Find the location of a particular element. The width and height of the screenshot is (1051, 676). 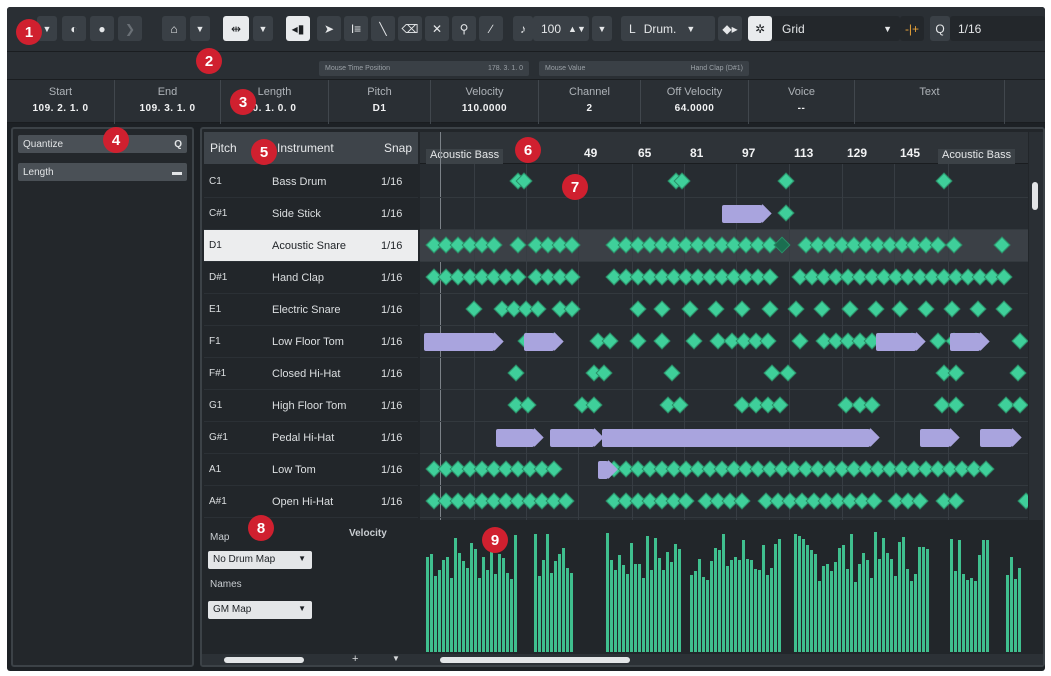

pointer-tool-icon: ➤ is located at coordinates (329, 28).